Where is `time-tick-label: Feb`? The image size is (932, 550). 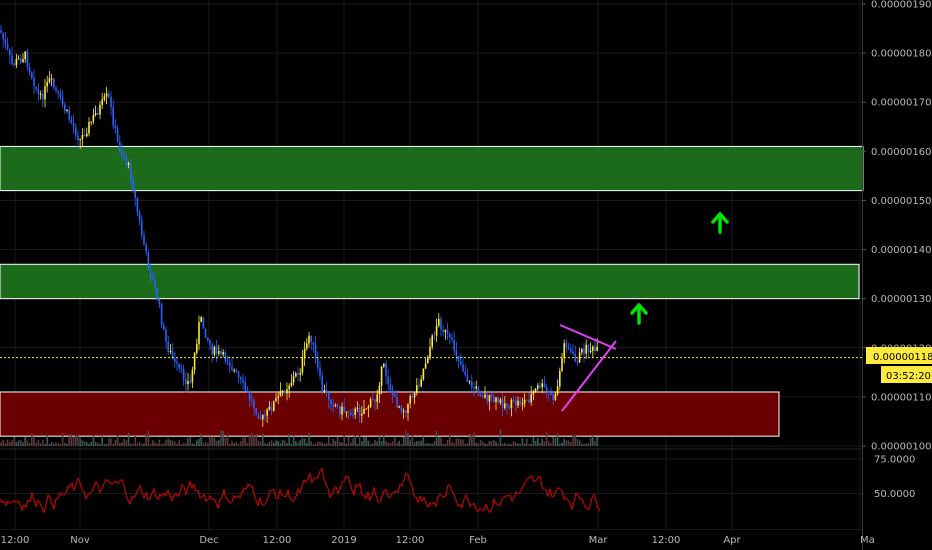
time-tick-label: Feb is located at coordinates (478, 540).